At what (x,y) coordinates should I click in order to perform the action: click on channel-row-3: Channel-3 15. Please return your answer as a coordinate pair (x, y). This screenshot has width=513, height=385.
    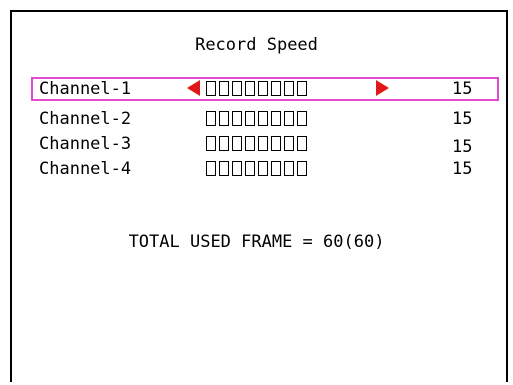
    Looking at the image, I should click on (265, 144).